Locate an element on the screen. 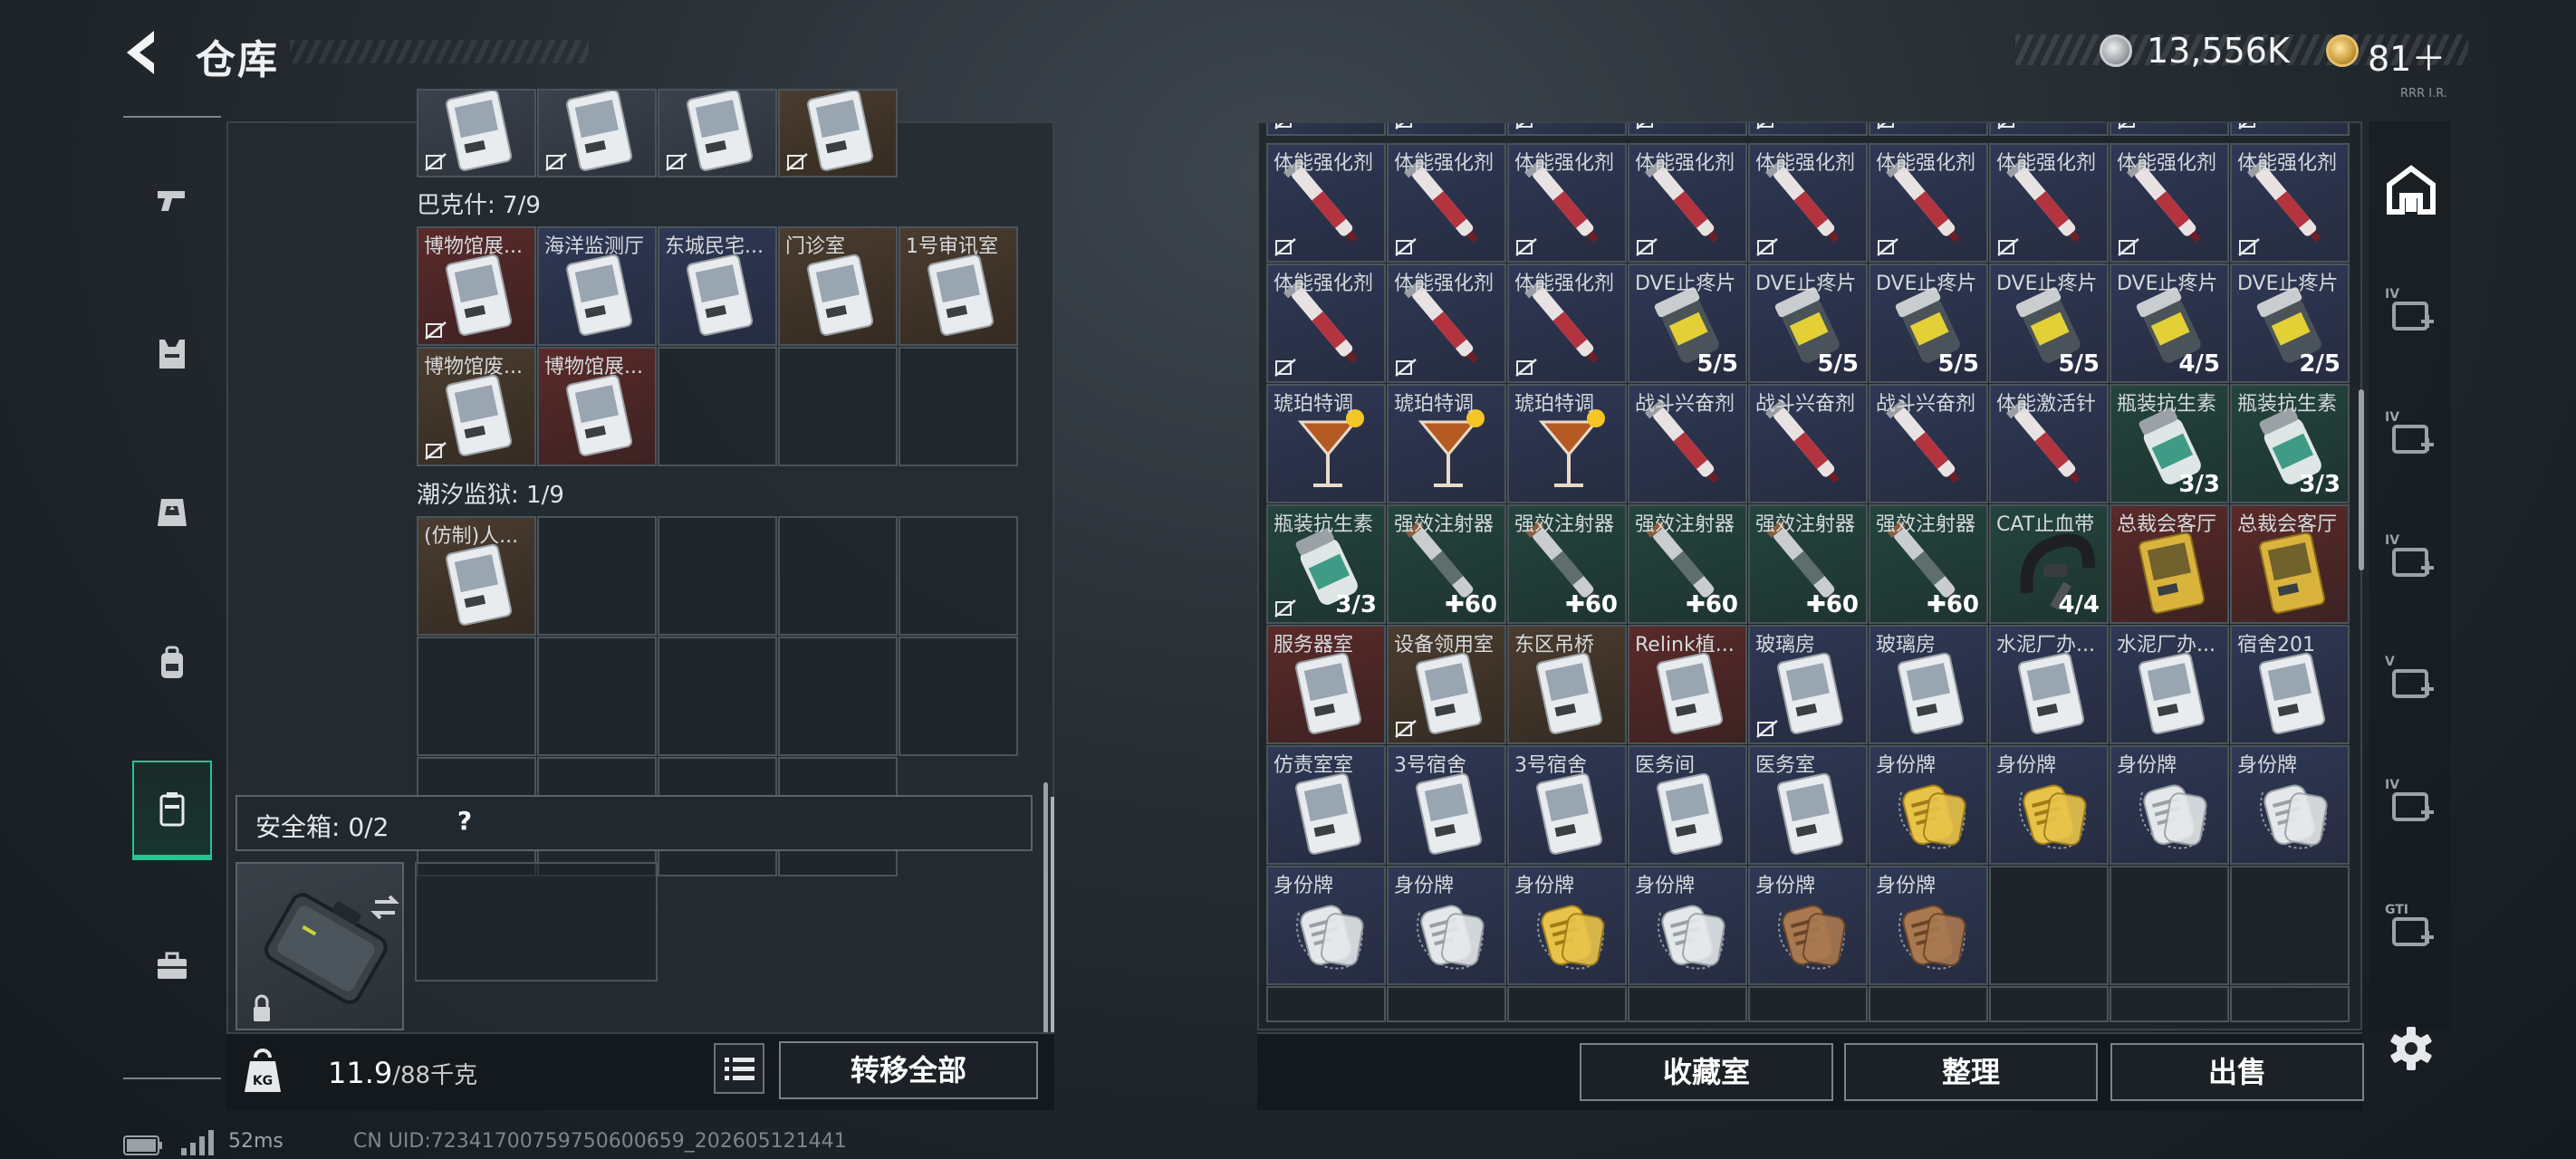  category-gti-folder: GTI is located at coordinates (2411, 929).